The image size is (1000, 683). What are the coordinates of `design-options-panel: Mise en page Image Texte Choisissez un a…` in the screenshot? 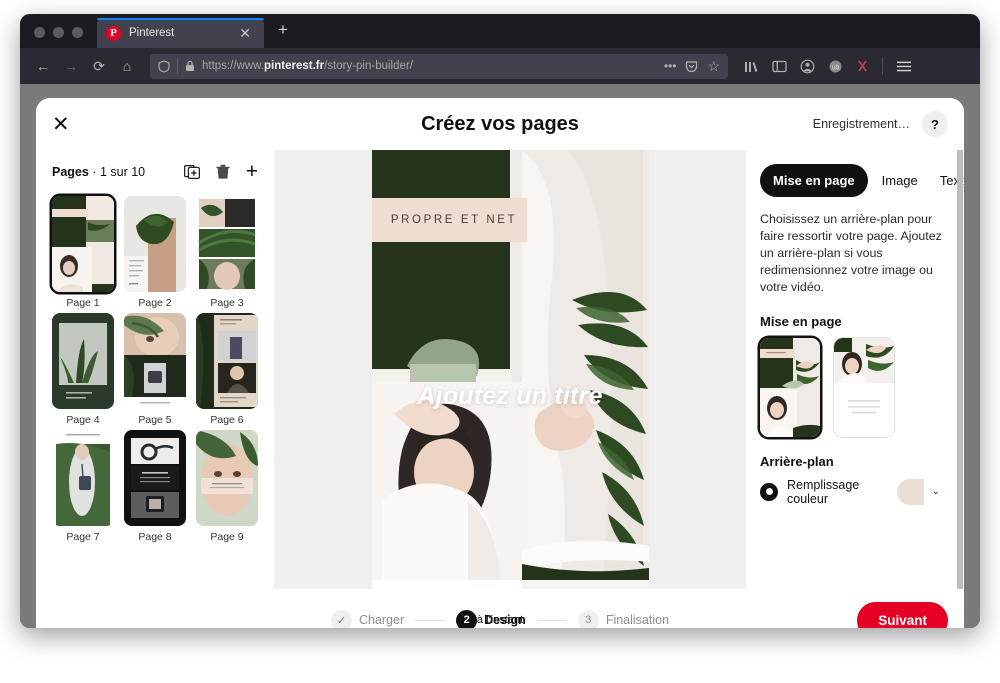 It's located at (855, 369).